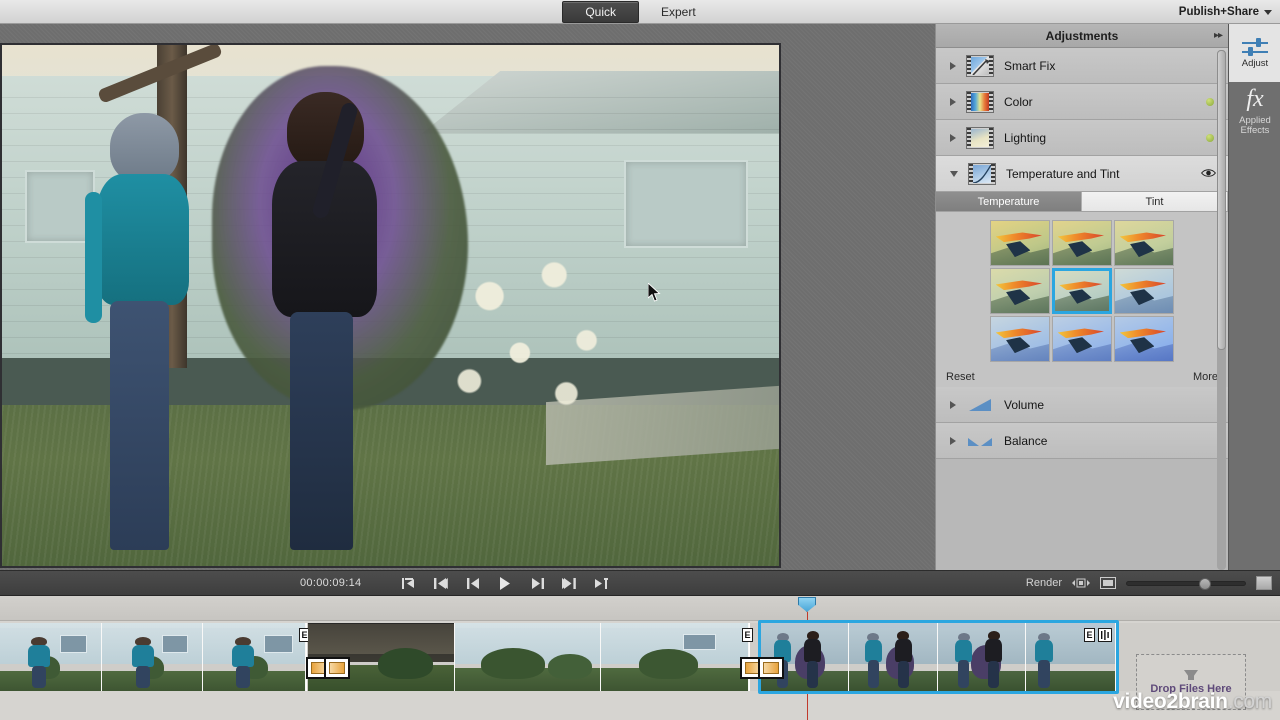 The image size is (1280, 720). Describe the element at coordinates (600, 11) in the screenshot. I see `mode-button-quick: Quick` at that location.